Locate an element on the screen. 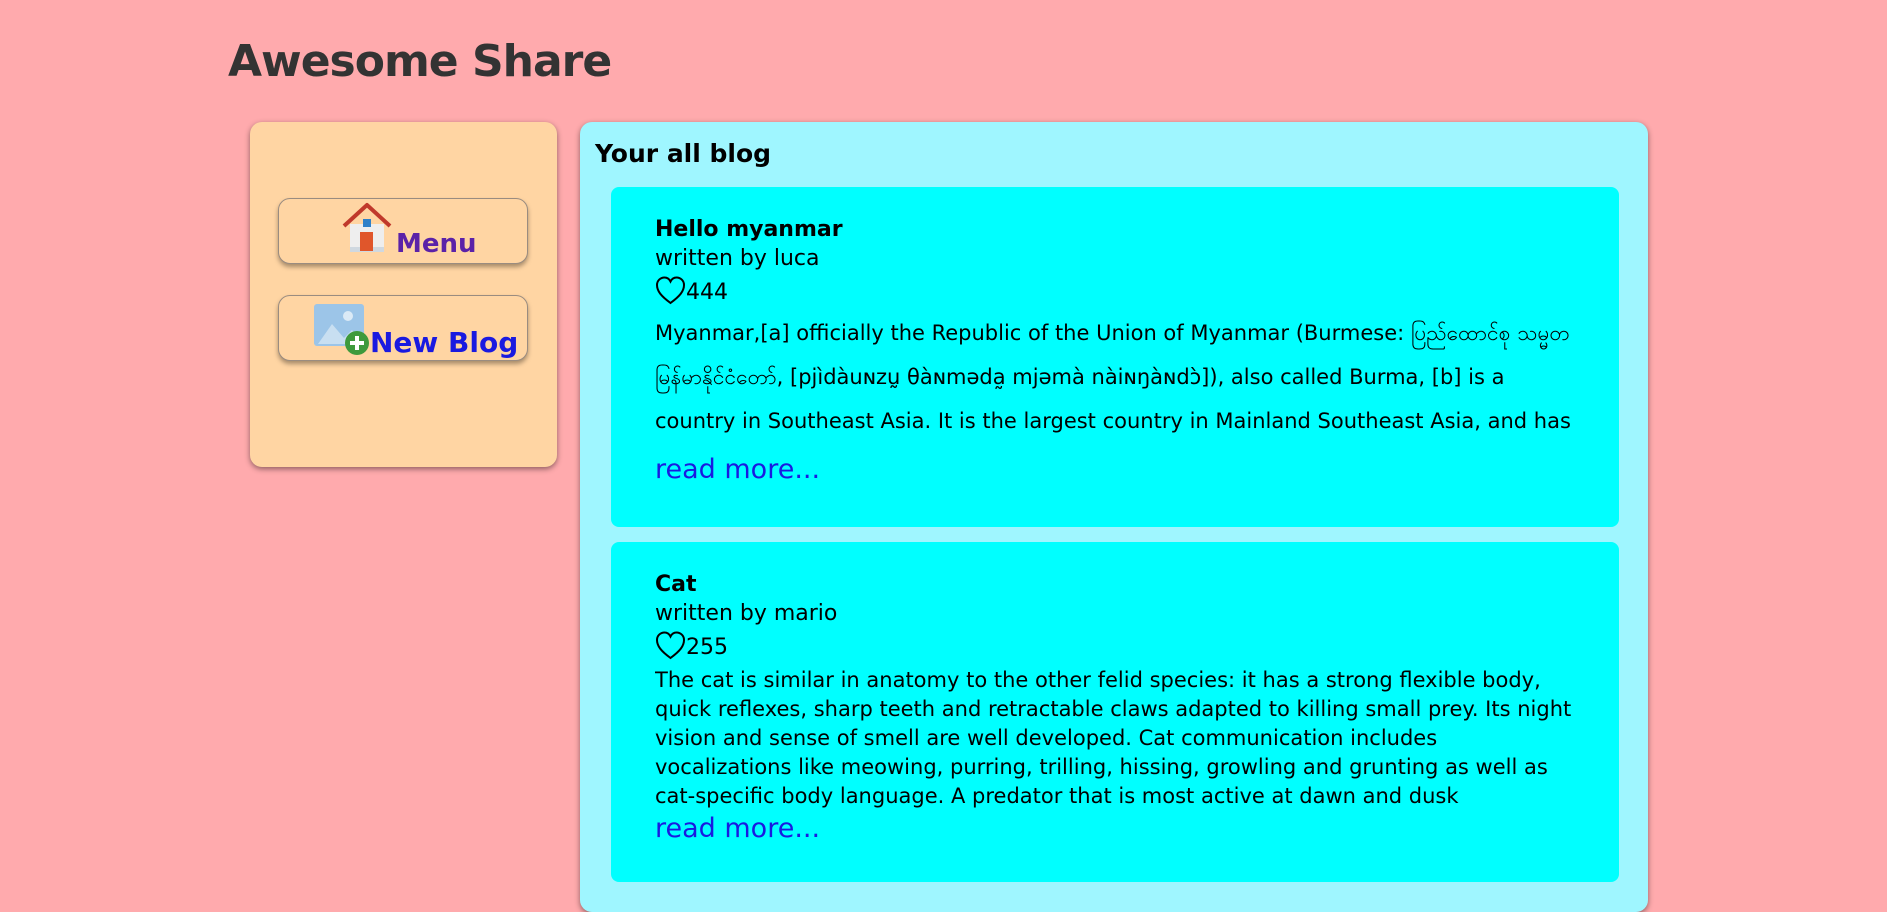 This screenshot has height=912, width=1887. menu-label: Menu is located at coordinates (436, 244).